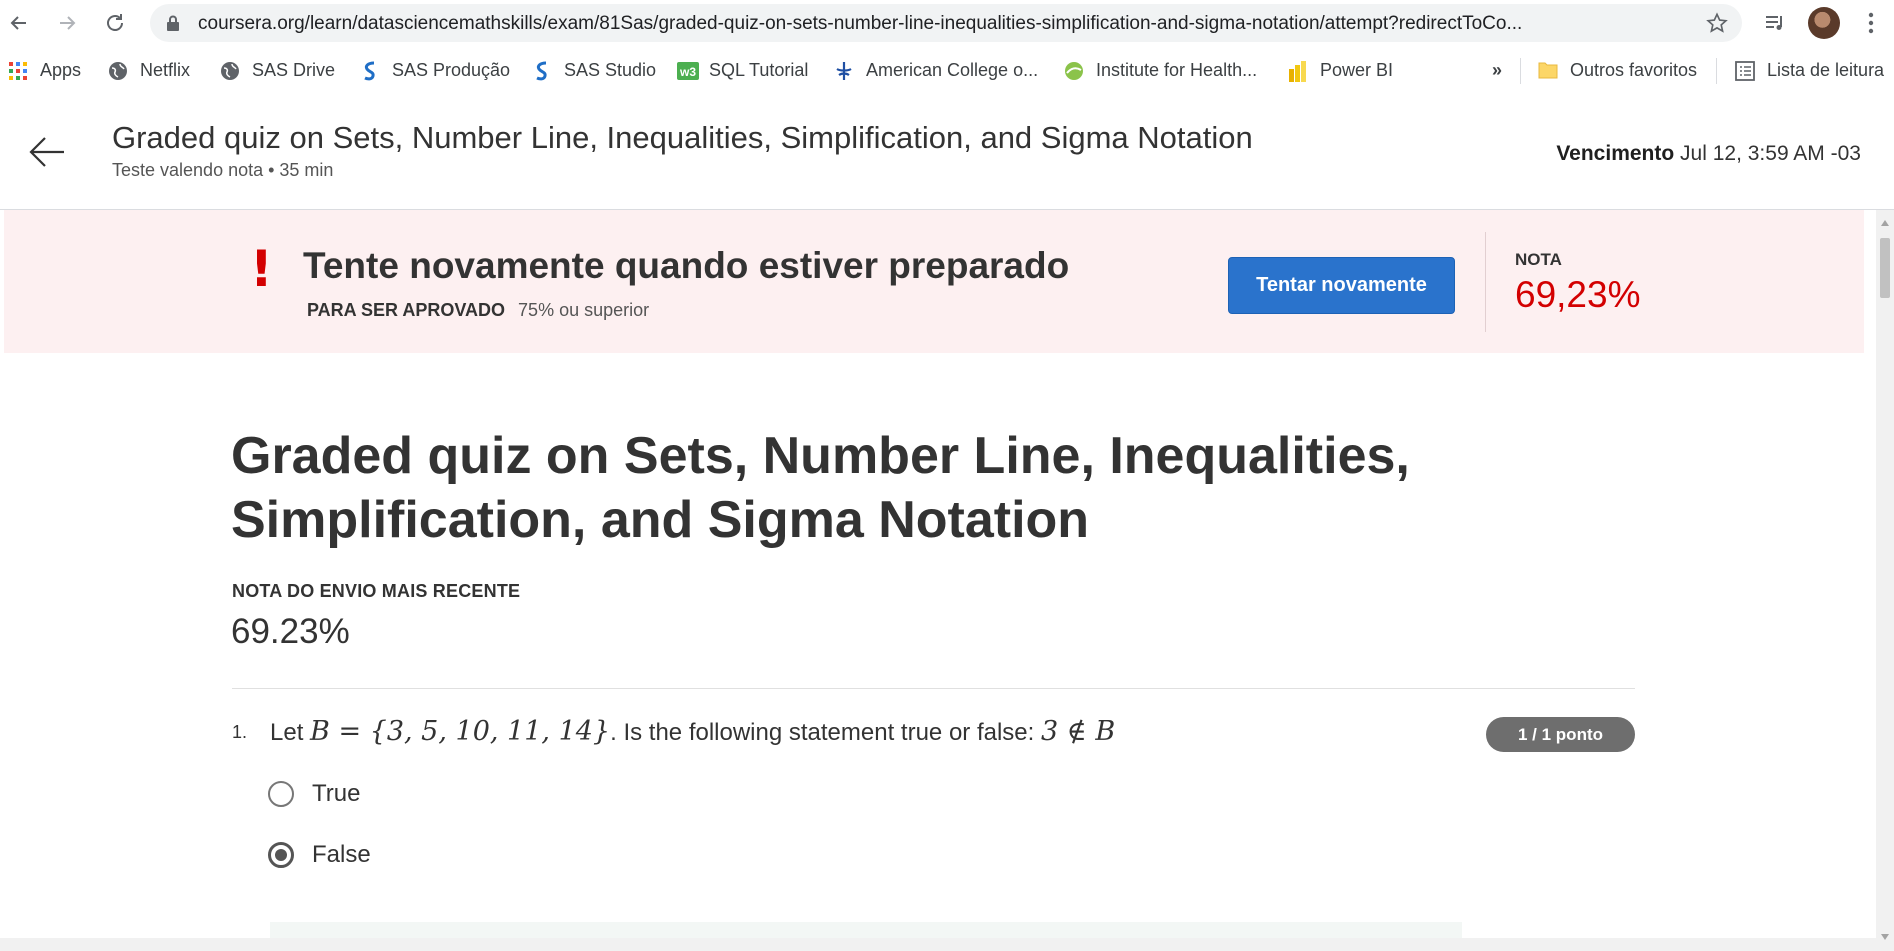 This screenshot has height=951, width=1894. I want to click on powerbi-icon, so click(1298, 71).